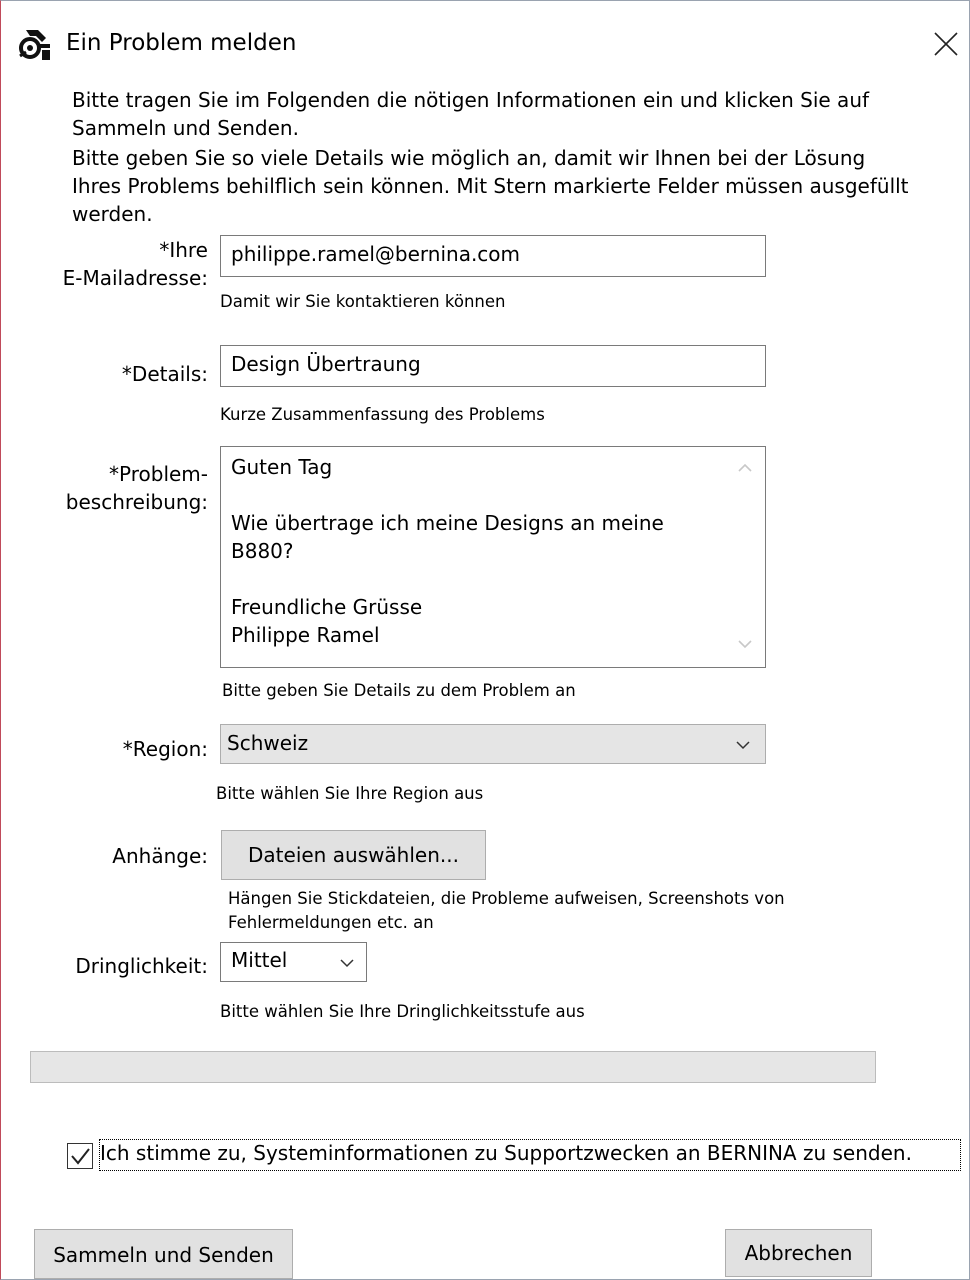 The width and height of the screenshot is (970, 1280). Describe the element at coordinates (259, 960) in the screenshot. I see `urgency-value: Mittel` at that location.